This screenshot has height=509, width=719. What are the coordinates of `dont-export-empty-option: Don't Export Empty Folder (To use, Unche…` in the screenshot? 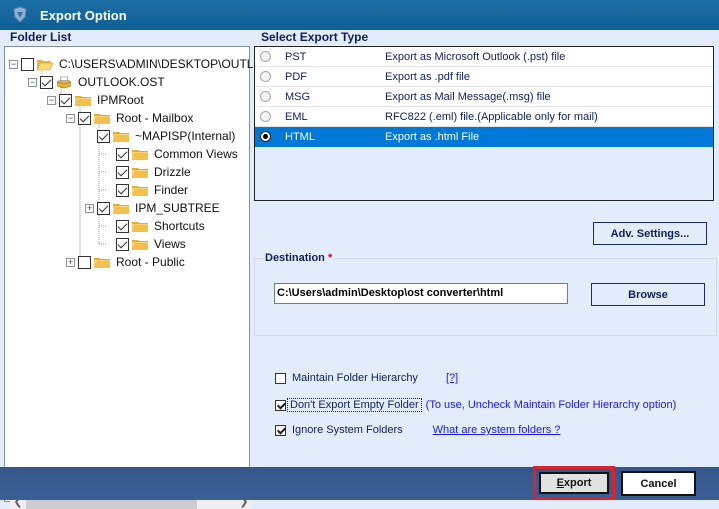 It's located at (476, 405).